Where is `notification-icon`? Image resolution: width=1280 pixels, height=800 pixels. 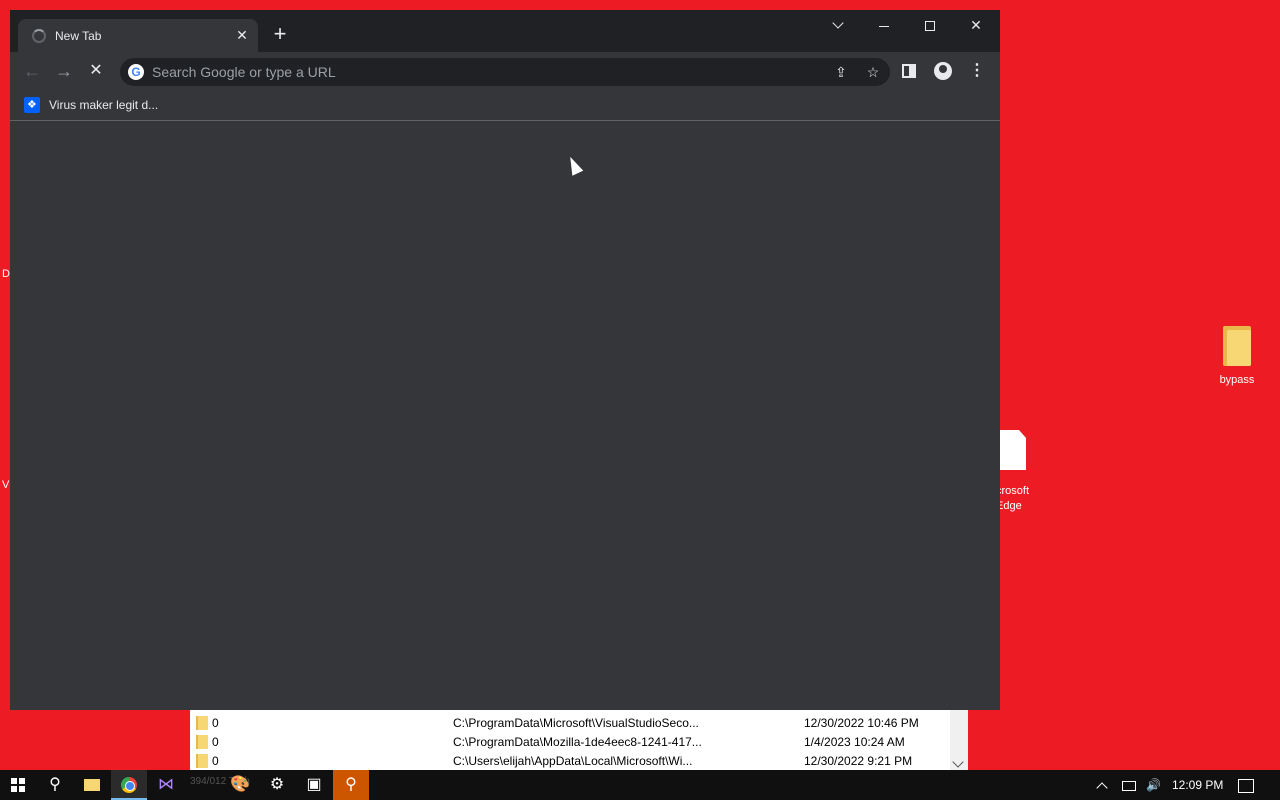 notification-icon is located at coordinates (1246, 785).